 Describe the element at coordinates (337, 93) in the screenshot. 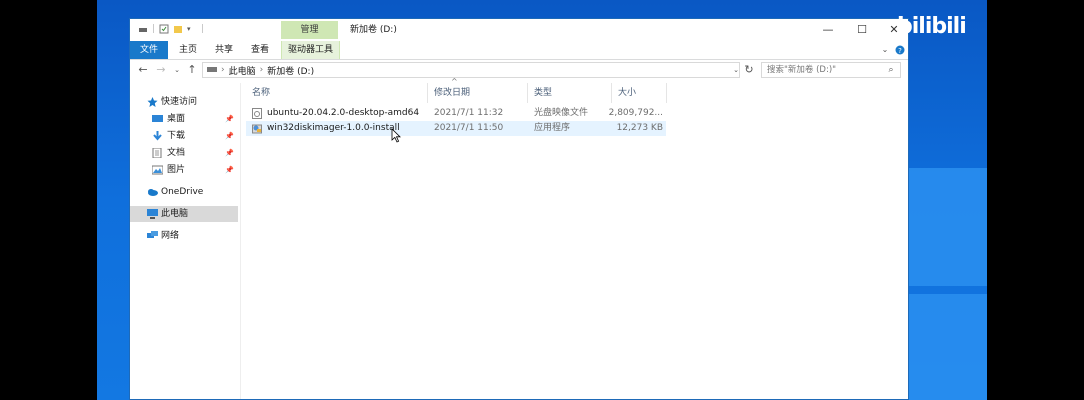

I see `column-header-name: 名称` at that location.